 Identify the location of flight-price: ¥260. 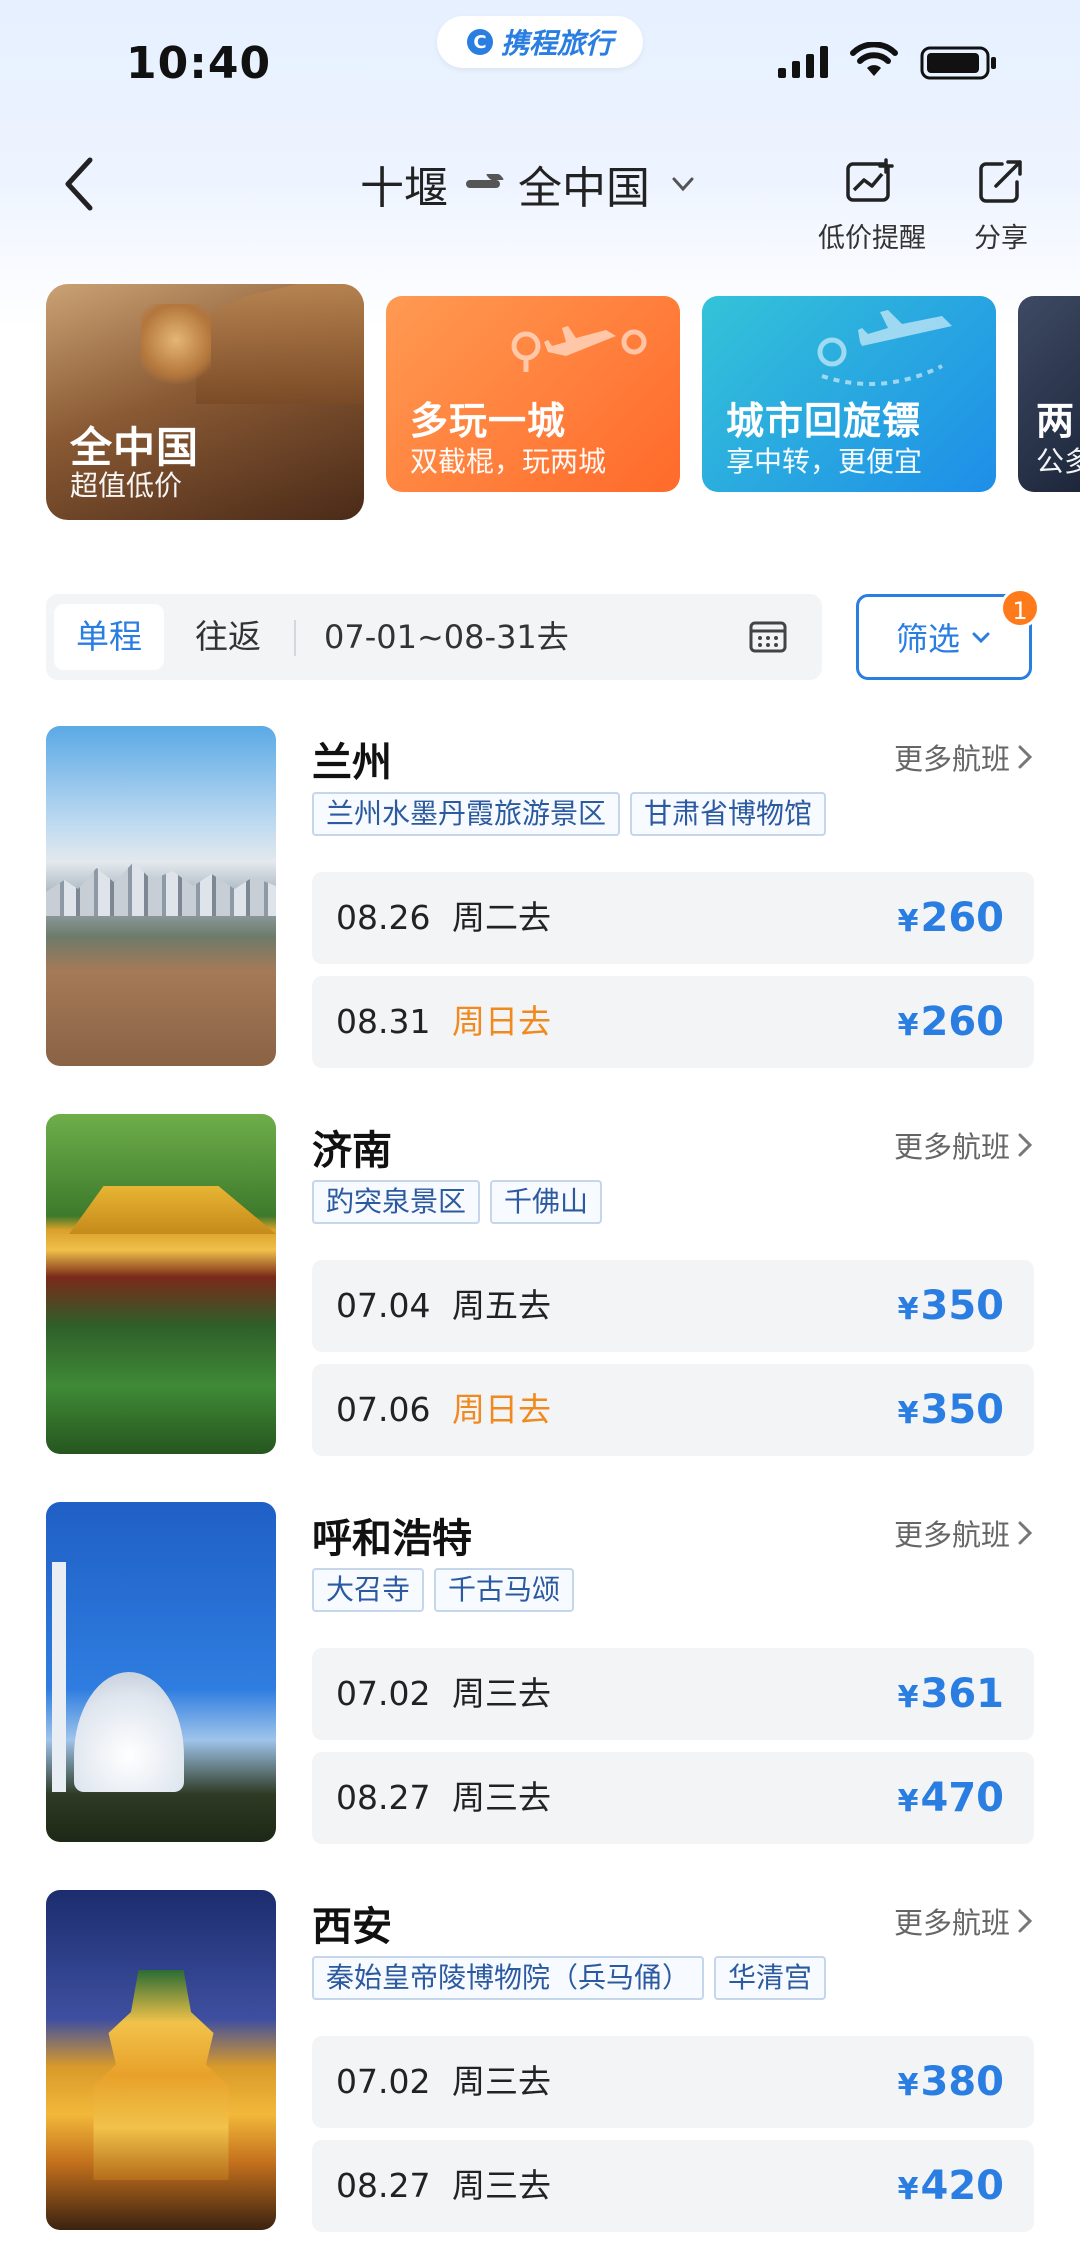
(951, 920).